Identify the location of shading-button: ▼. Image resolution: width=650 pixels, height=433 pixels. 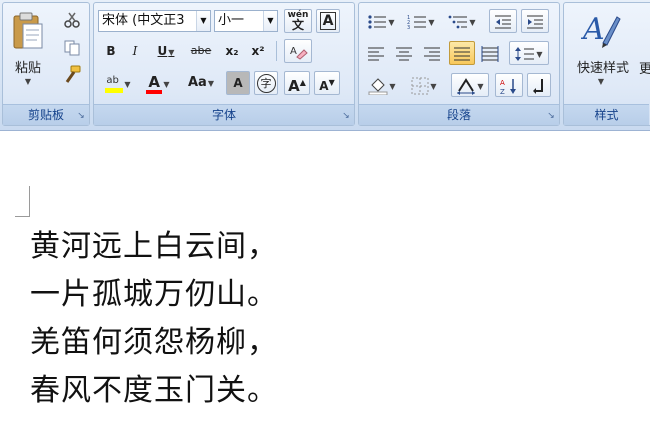
(382, 85).